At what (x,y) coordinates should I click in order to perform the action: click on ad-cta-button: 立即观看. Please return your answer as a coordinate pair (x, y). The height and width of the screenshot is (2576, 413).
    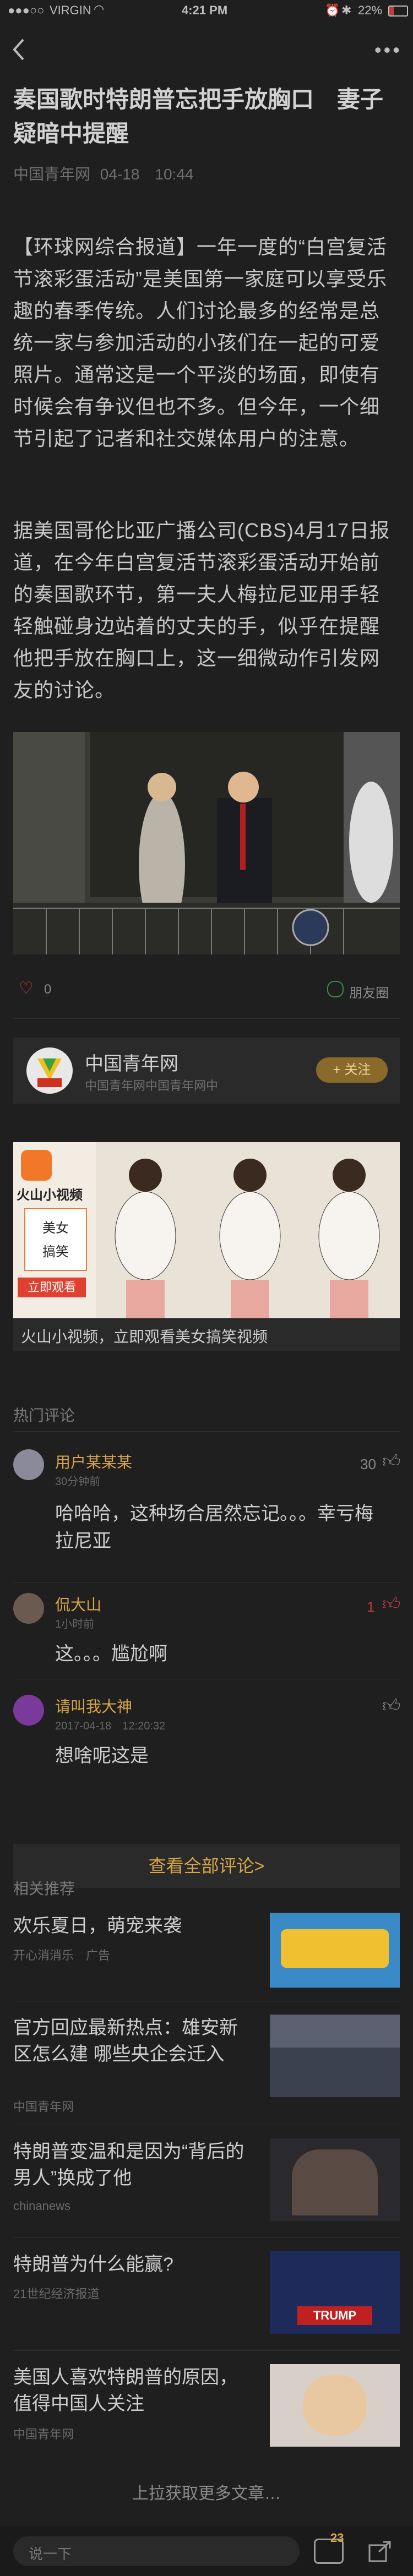
    Looking at the image, I should click on (52, 1288).